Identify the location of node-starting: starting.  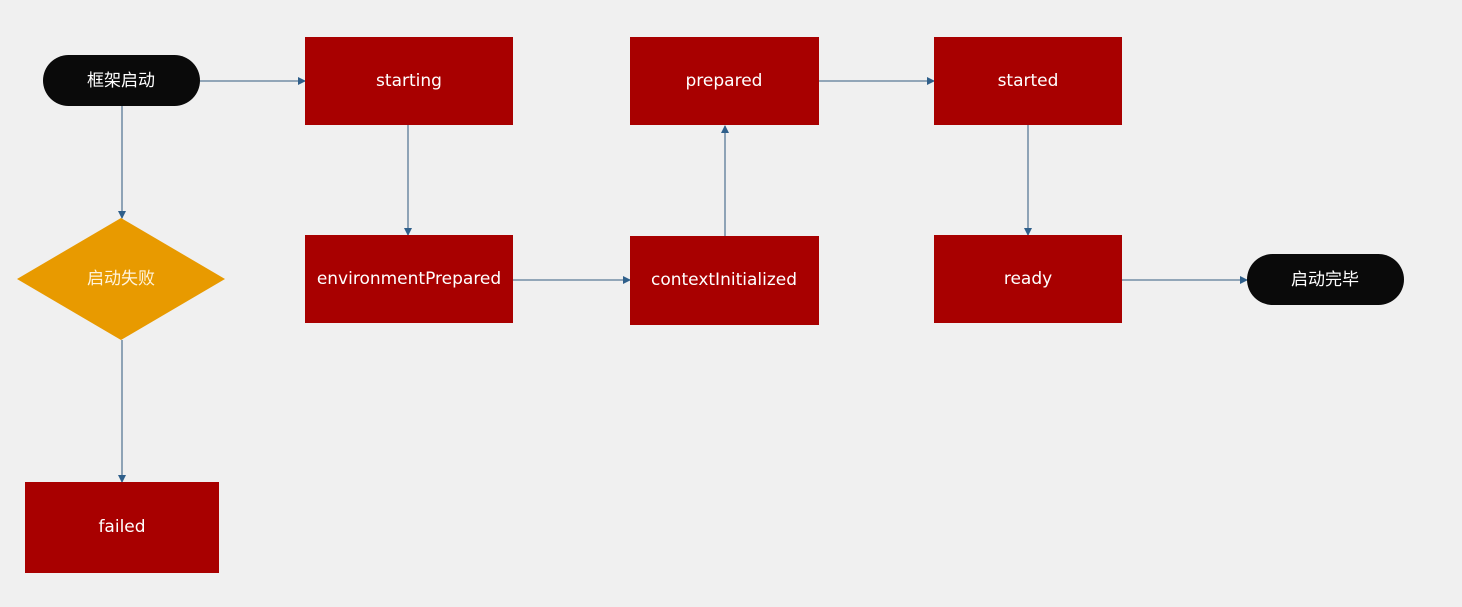
(409, 81).